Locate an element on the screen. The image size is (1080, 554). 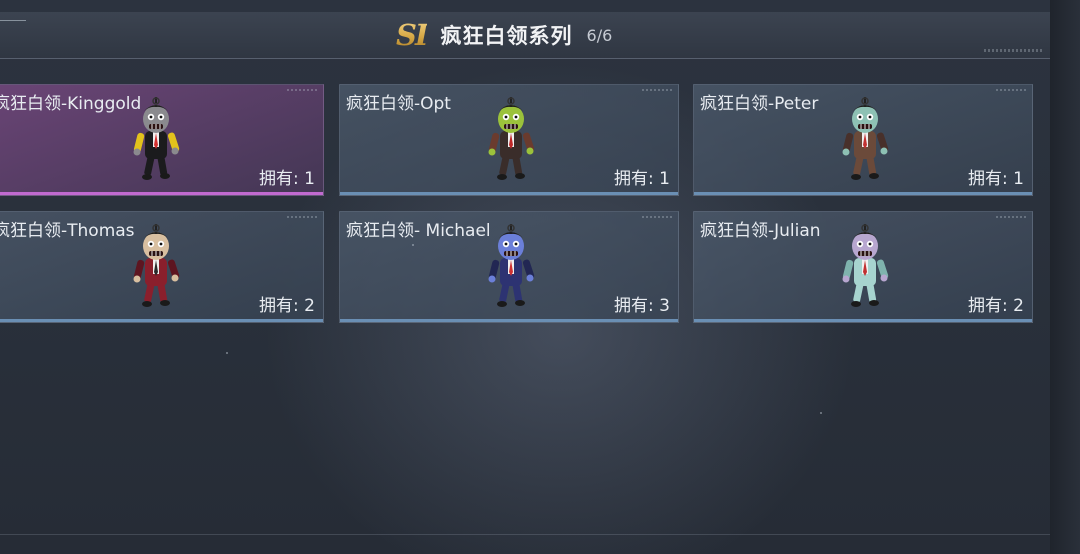
item-name: 疯狂白领-Thomas is located at coordinates (67, 231).